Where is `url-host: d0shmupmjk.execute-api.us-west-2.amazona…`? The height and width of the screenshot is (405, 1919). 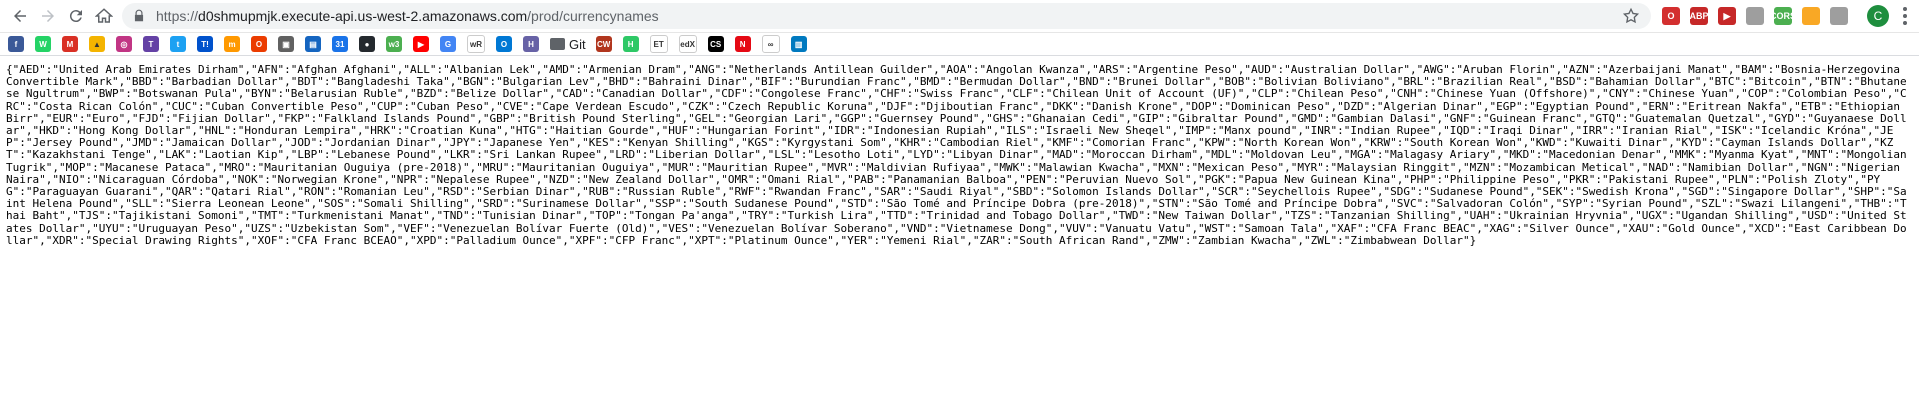
url-host: d0shmupmjk.execute-api.us-west-2.amazona… is located at coordinates (363, 16).